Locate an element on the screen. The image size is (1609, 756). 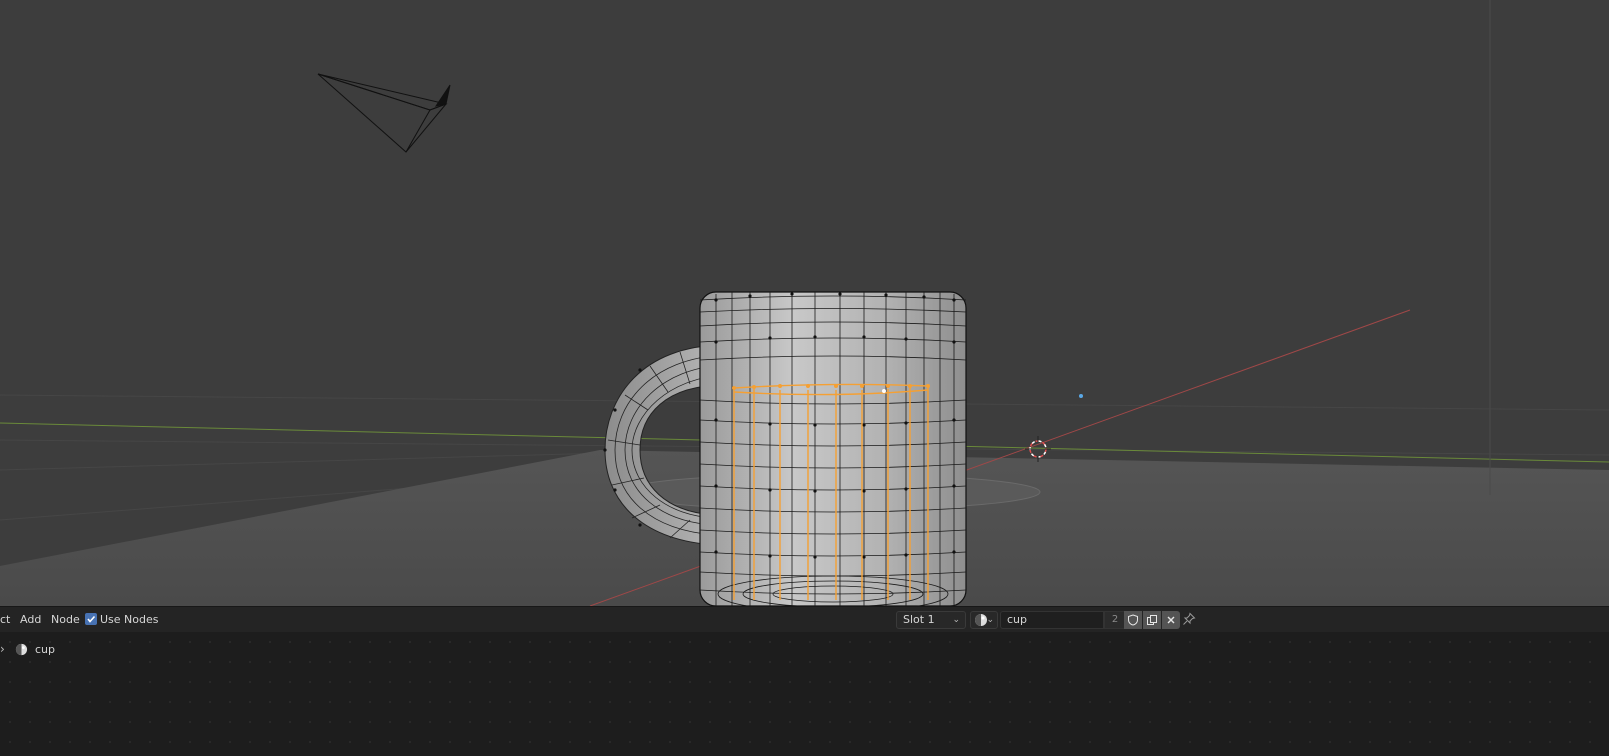
fake-user-button is located at coordinates (1133, 620).